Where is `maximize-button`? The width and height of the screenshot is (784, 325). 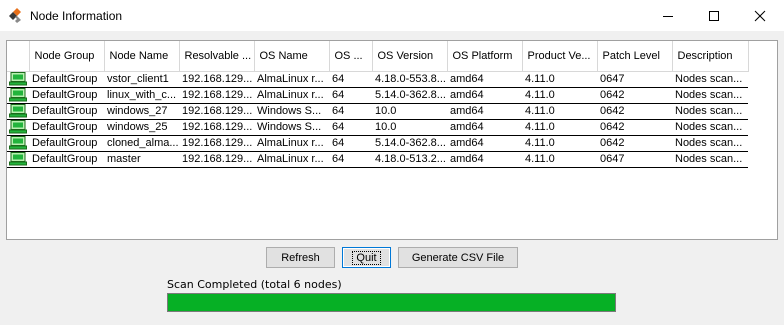 maximize-button is located at coordinates (714, 15).